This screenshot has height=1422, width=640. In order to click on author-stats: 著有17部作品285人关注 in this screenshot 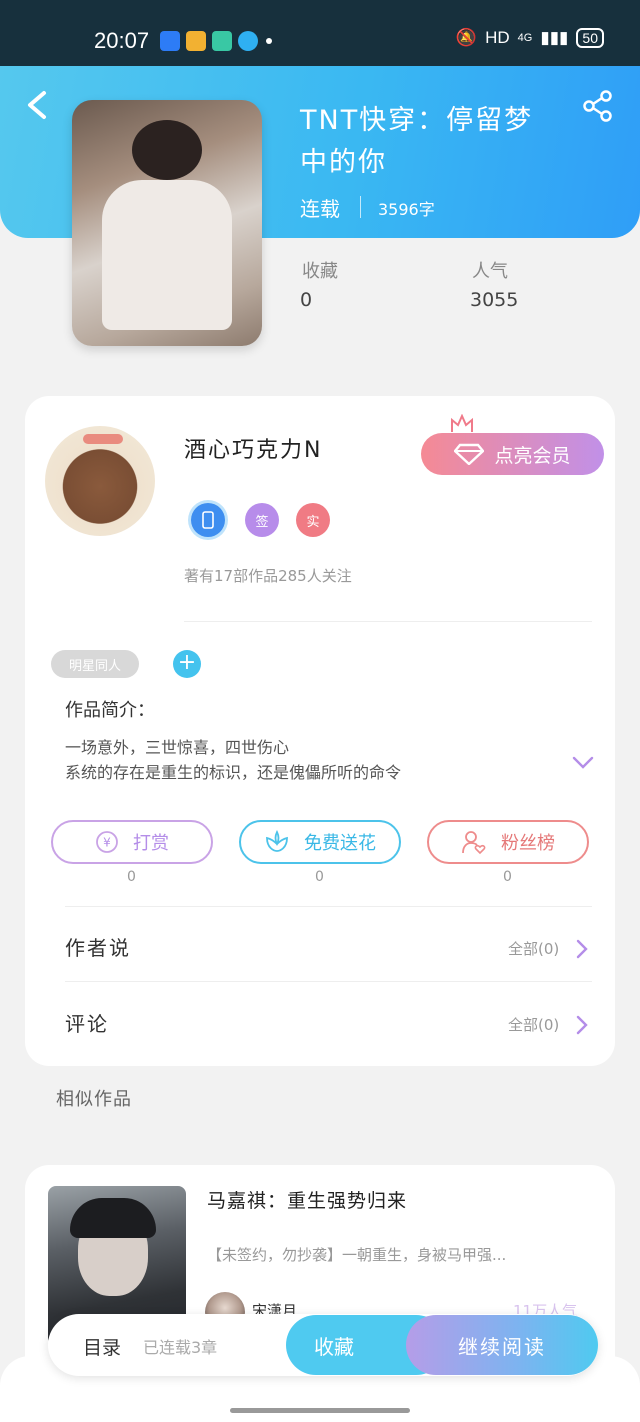, I will do `click(268, 576)`.